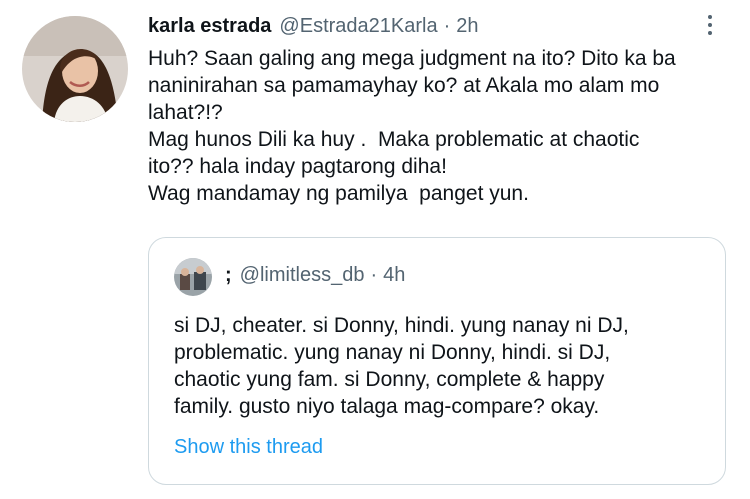 This screenshot has height=499, width=750. I want to click on author-avatar, so click(75, 69).